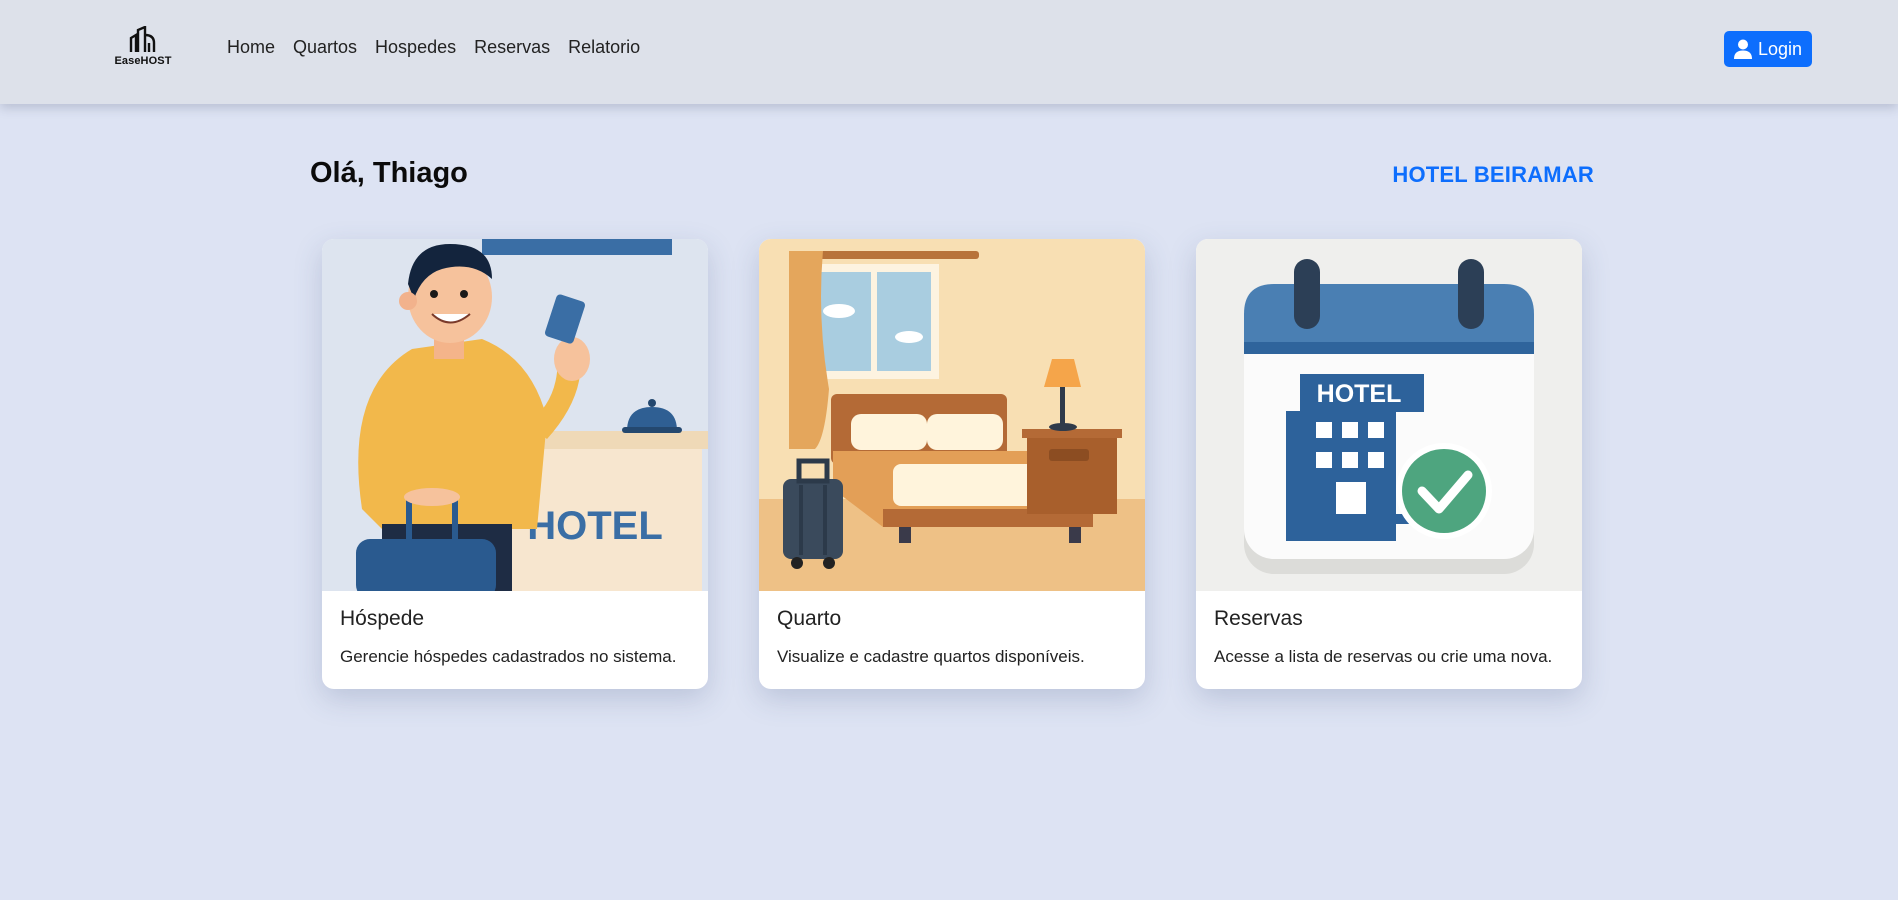 The width and height of the screenshot is (1898, 900). I want to click on hotel-name: HOTEL BEIRAMAR, so click(1493, 174).